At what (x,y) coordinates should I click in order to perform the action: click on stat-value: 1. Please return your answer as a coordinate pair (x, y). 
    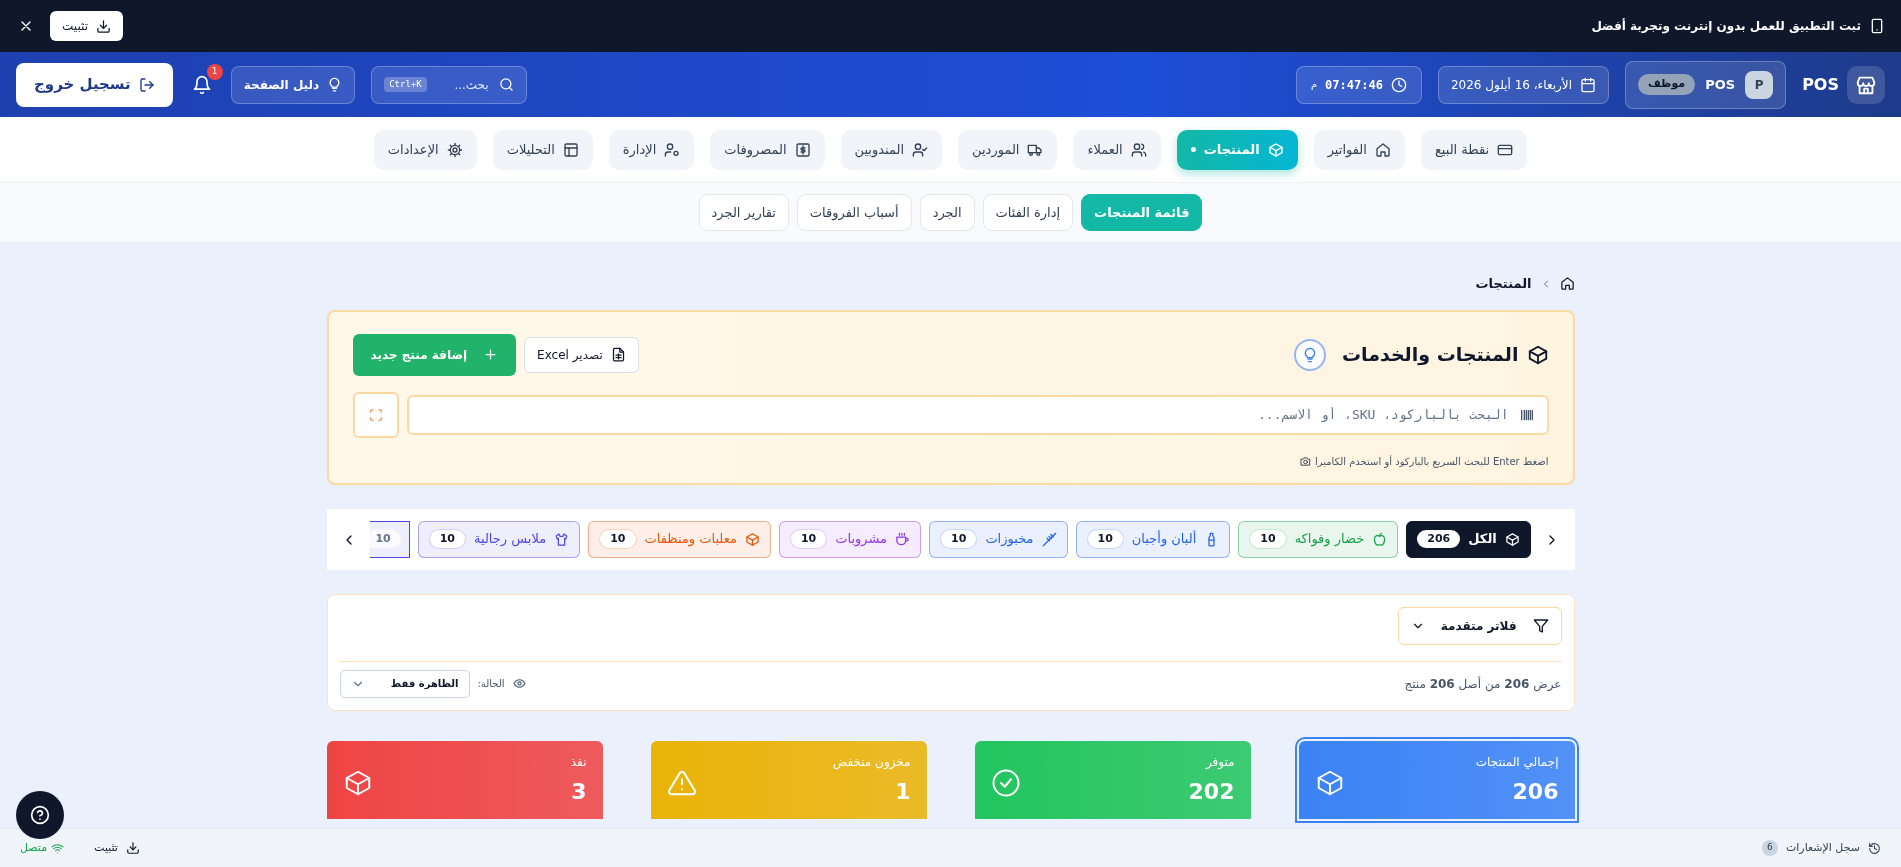
    Looking at the image, I should click on (902, 791).